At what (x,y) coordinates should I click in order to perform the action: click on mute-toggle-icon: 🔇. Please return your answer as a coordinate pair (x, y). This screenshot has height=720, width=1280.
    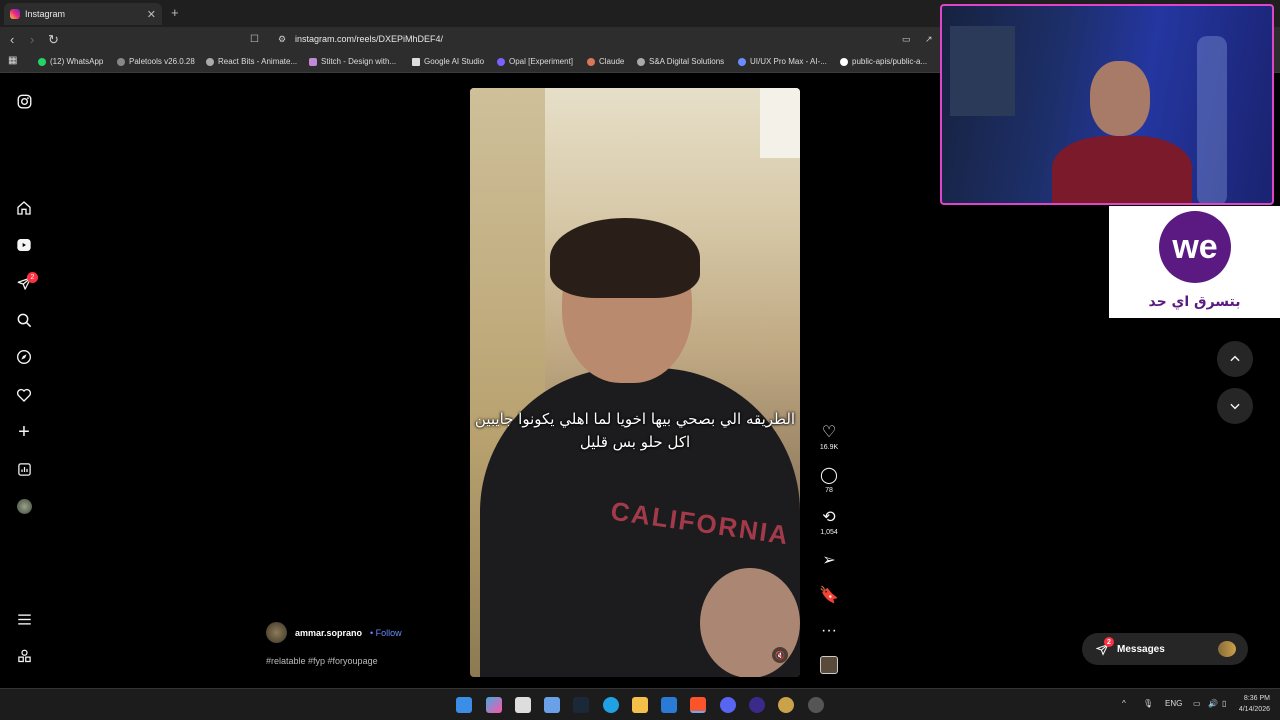
    Looking at the image, I should click on (780, 655).